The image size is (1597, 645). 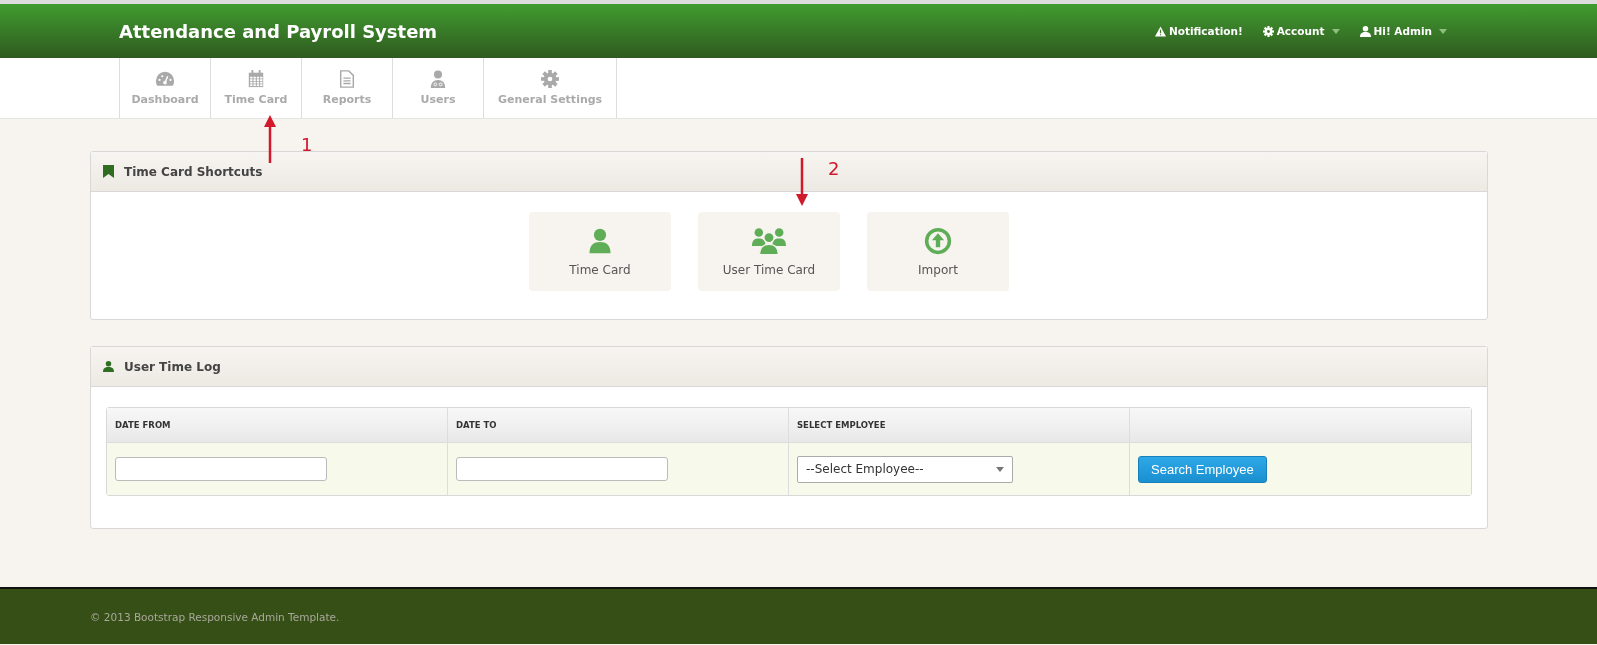 I want to click on gauge-icon, so click(x=165, y=79).